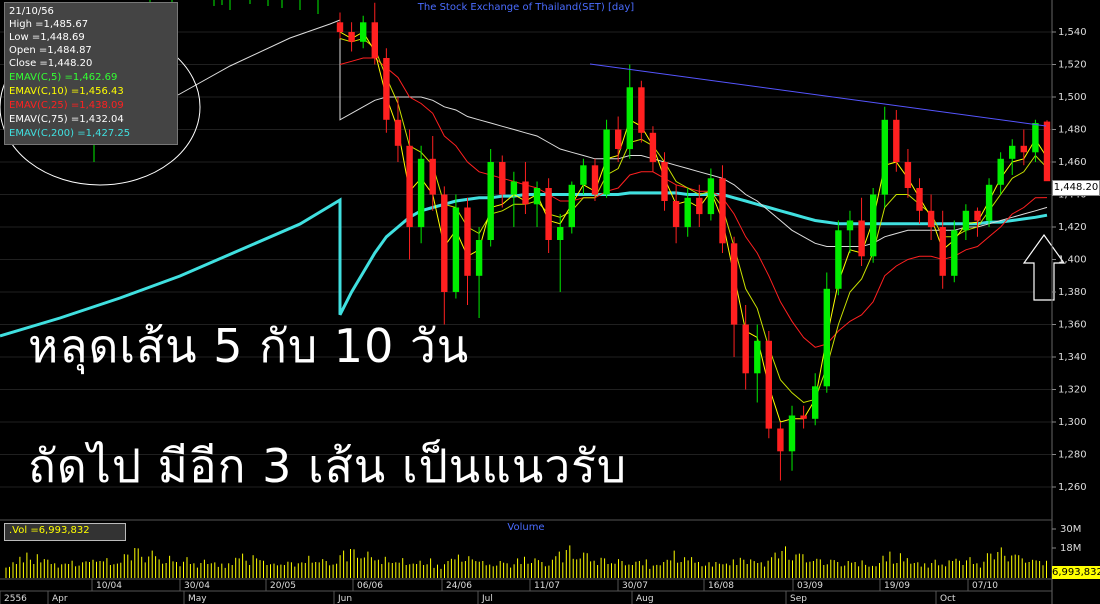 This screenshot has height=604, width=1100. Describe the element at coordinates (283, 586) in the screenshot. I see `x-date-label: 20/05` at that location.